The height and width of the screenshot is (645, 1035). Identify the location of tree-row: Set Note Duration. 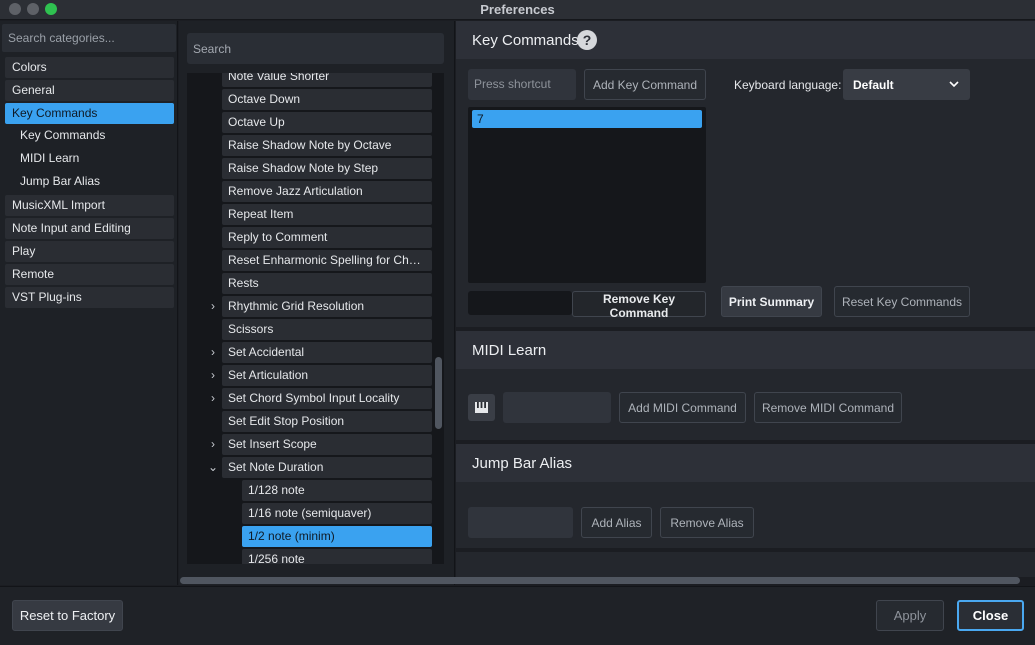
(327, 467).